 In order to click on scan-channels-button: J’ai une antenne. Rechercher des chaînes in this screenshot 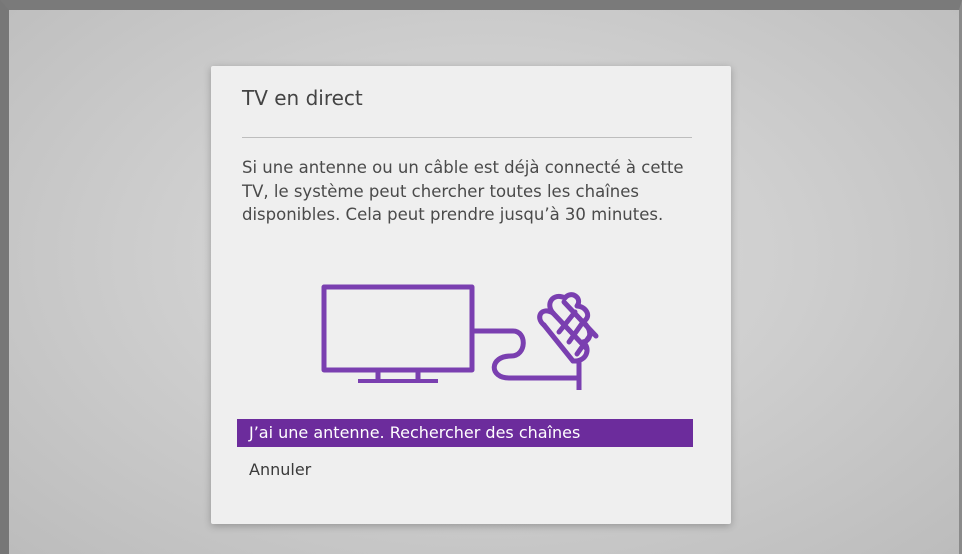, I will do `click(465, 433)`.